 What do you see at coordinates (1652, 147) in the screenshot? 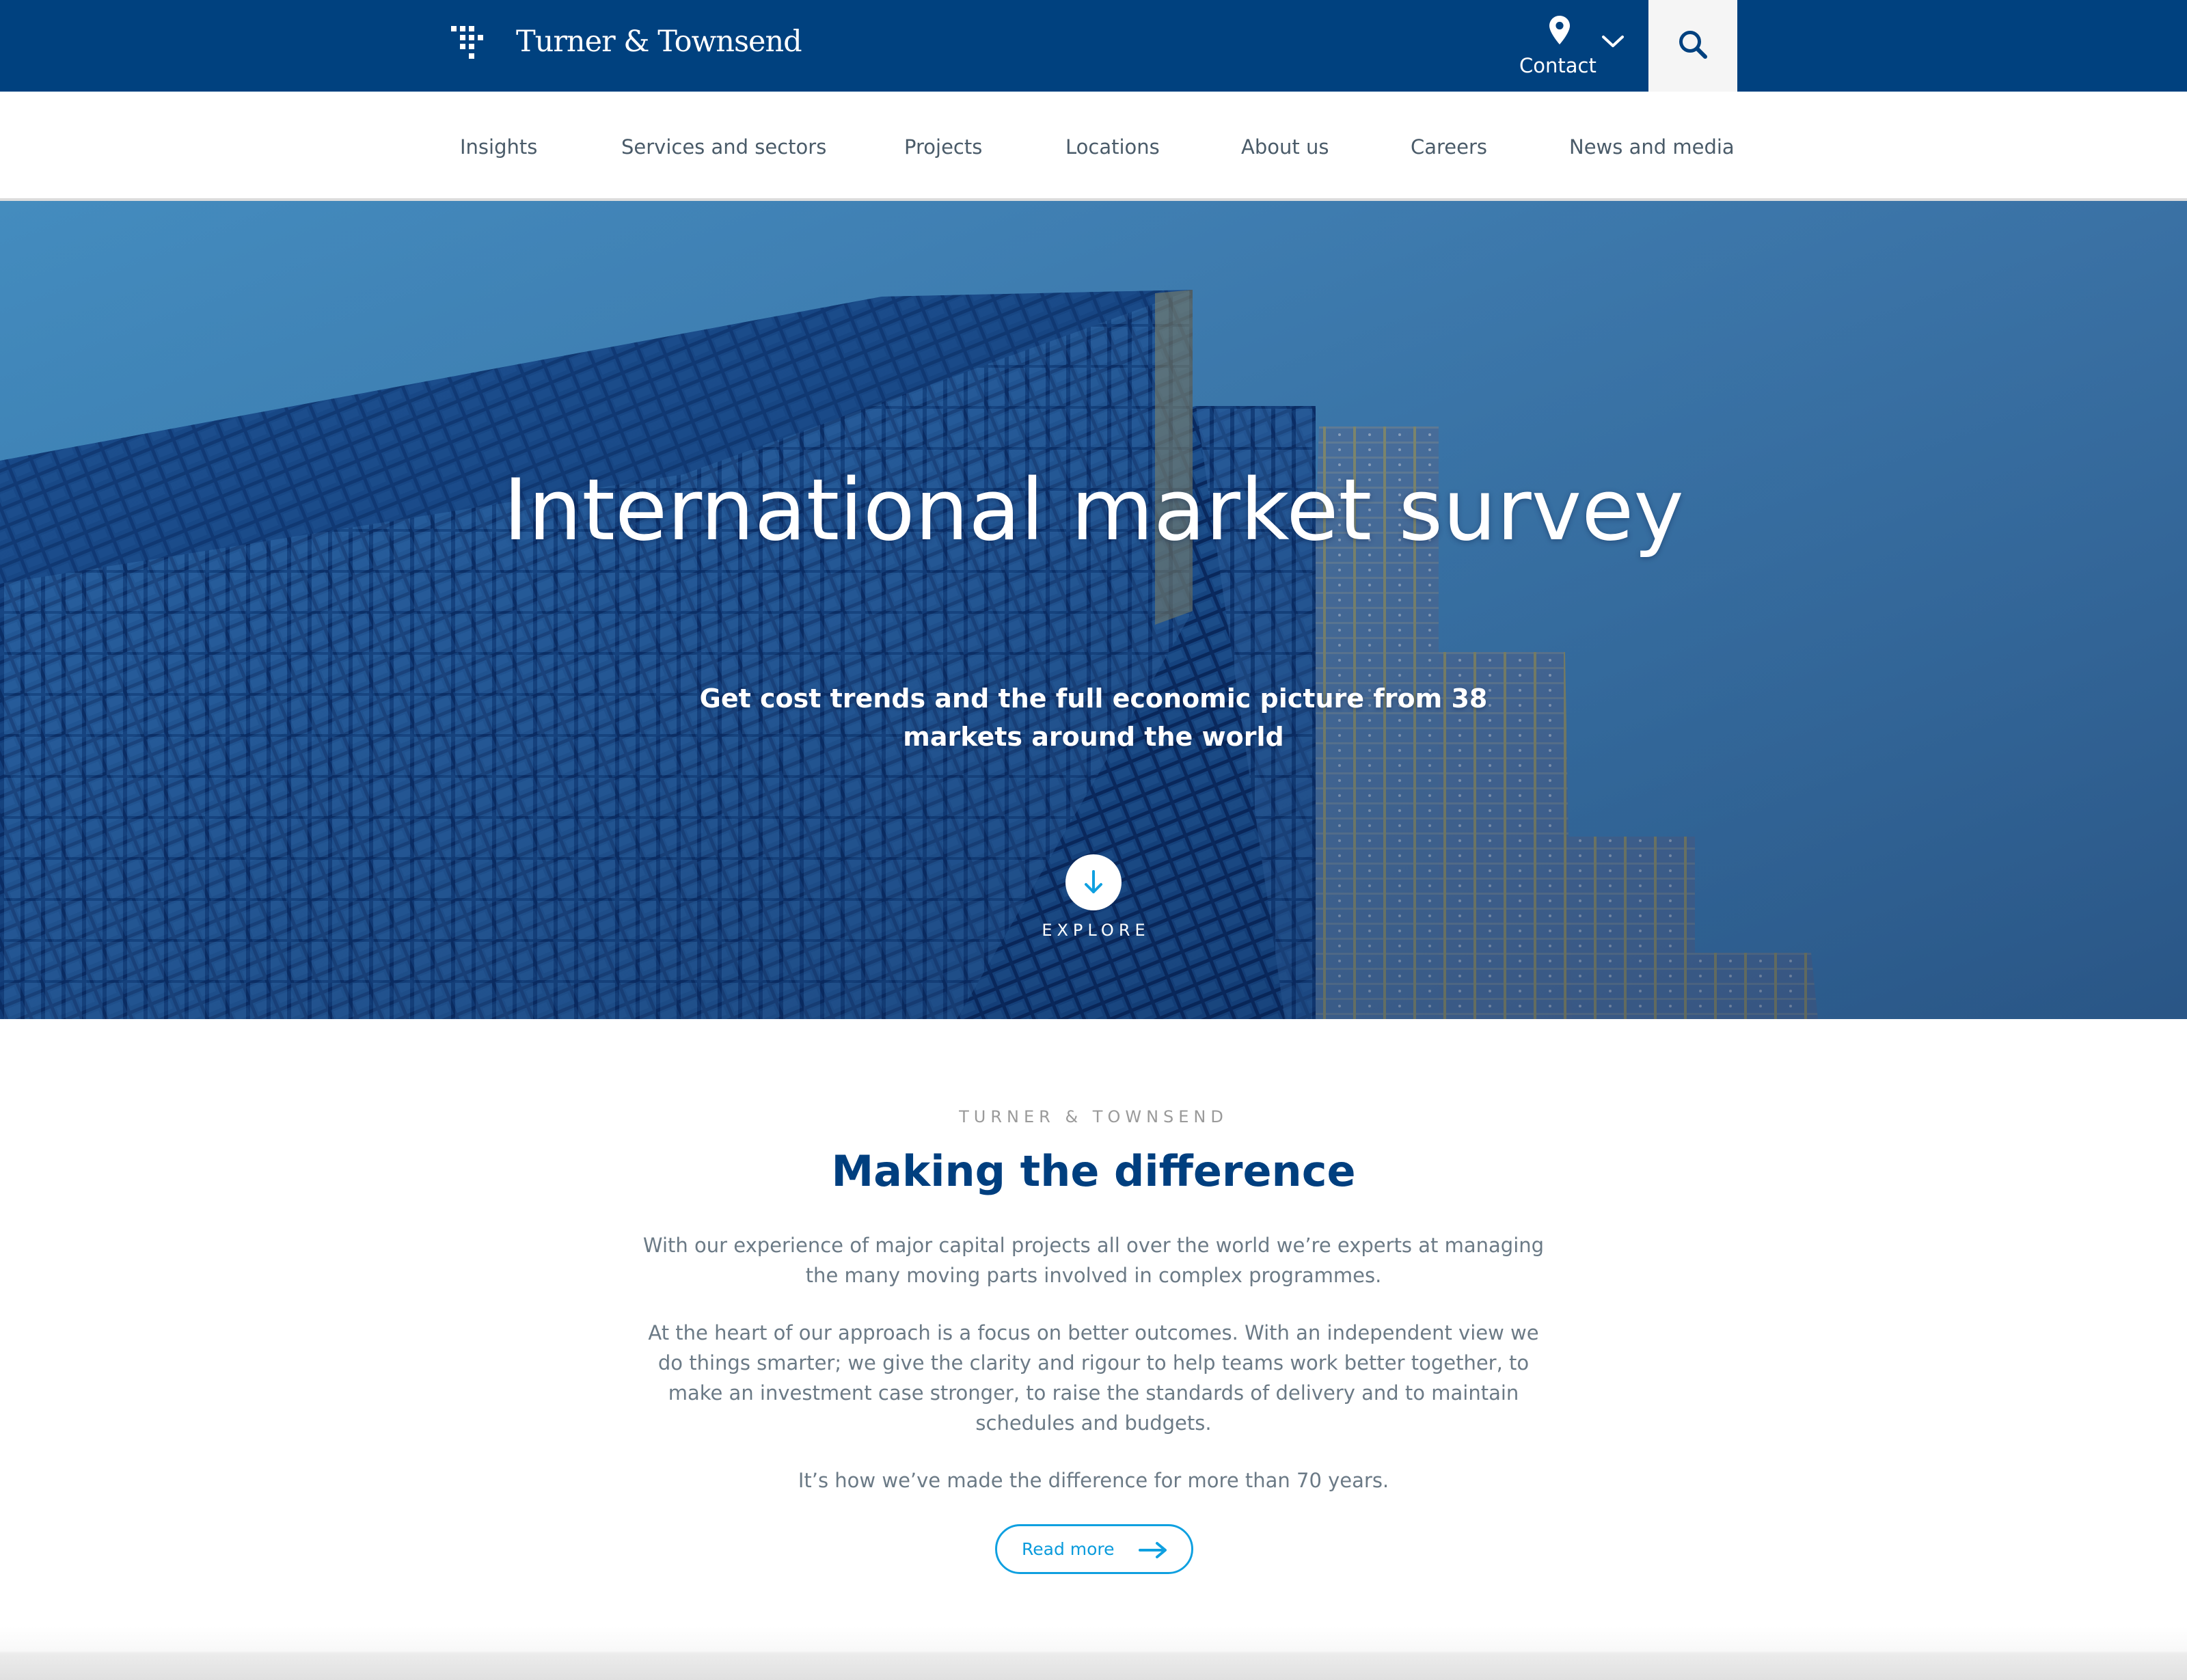
I see `nav-item-news-and-media: News and media` at bounding box center [1652, 147].